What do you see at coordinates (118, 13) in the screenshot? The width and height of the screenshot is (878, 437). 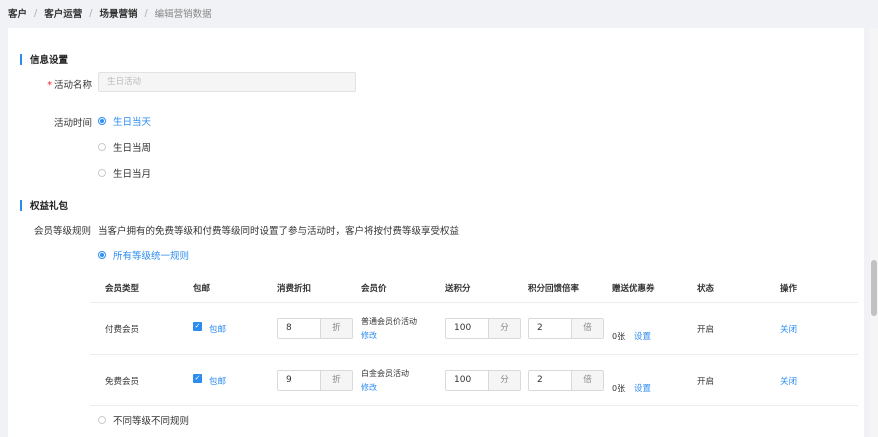 I see `breadcrumb-item-scene-marketing: 场景营销` at bounding box center [118, 13].